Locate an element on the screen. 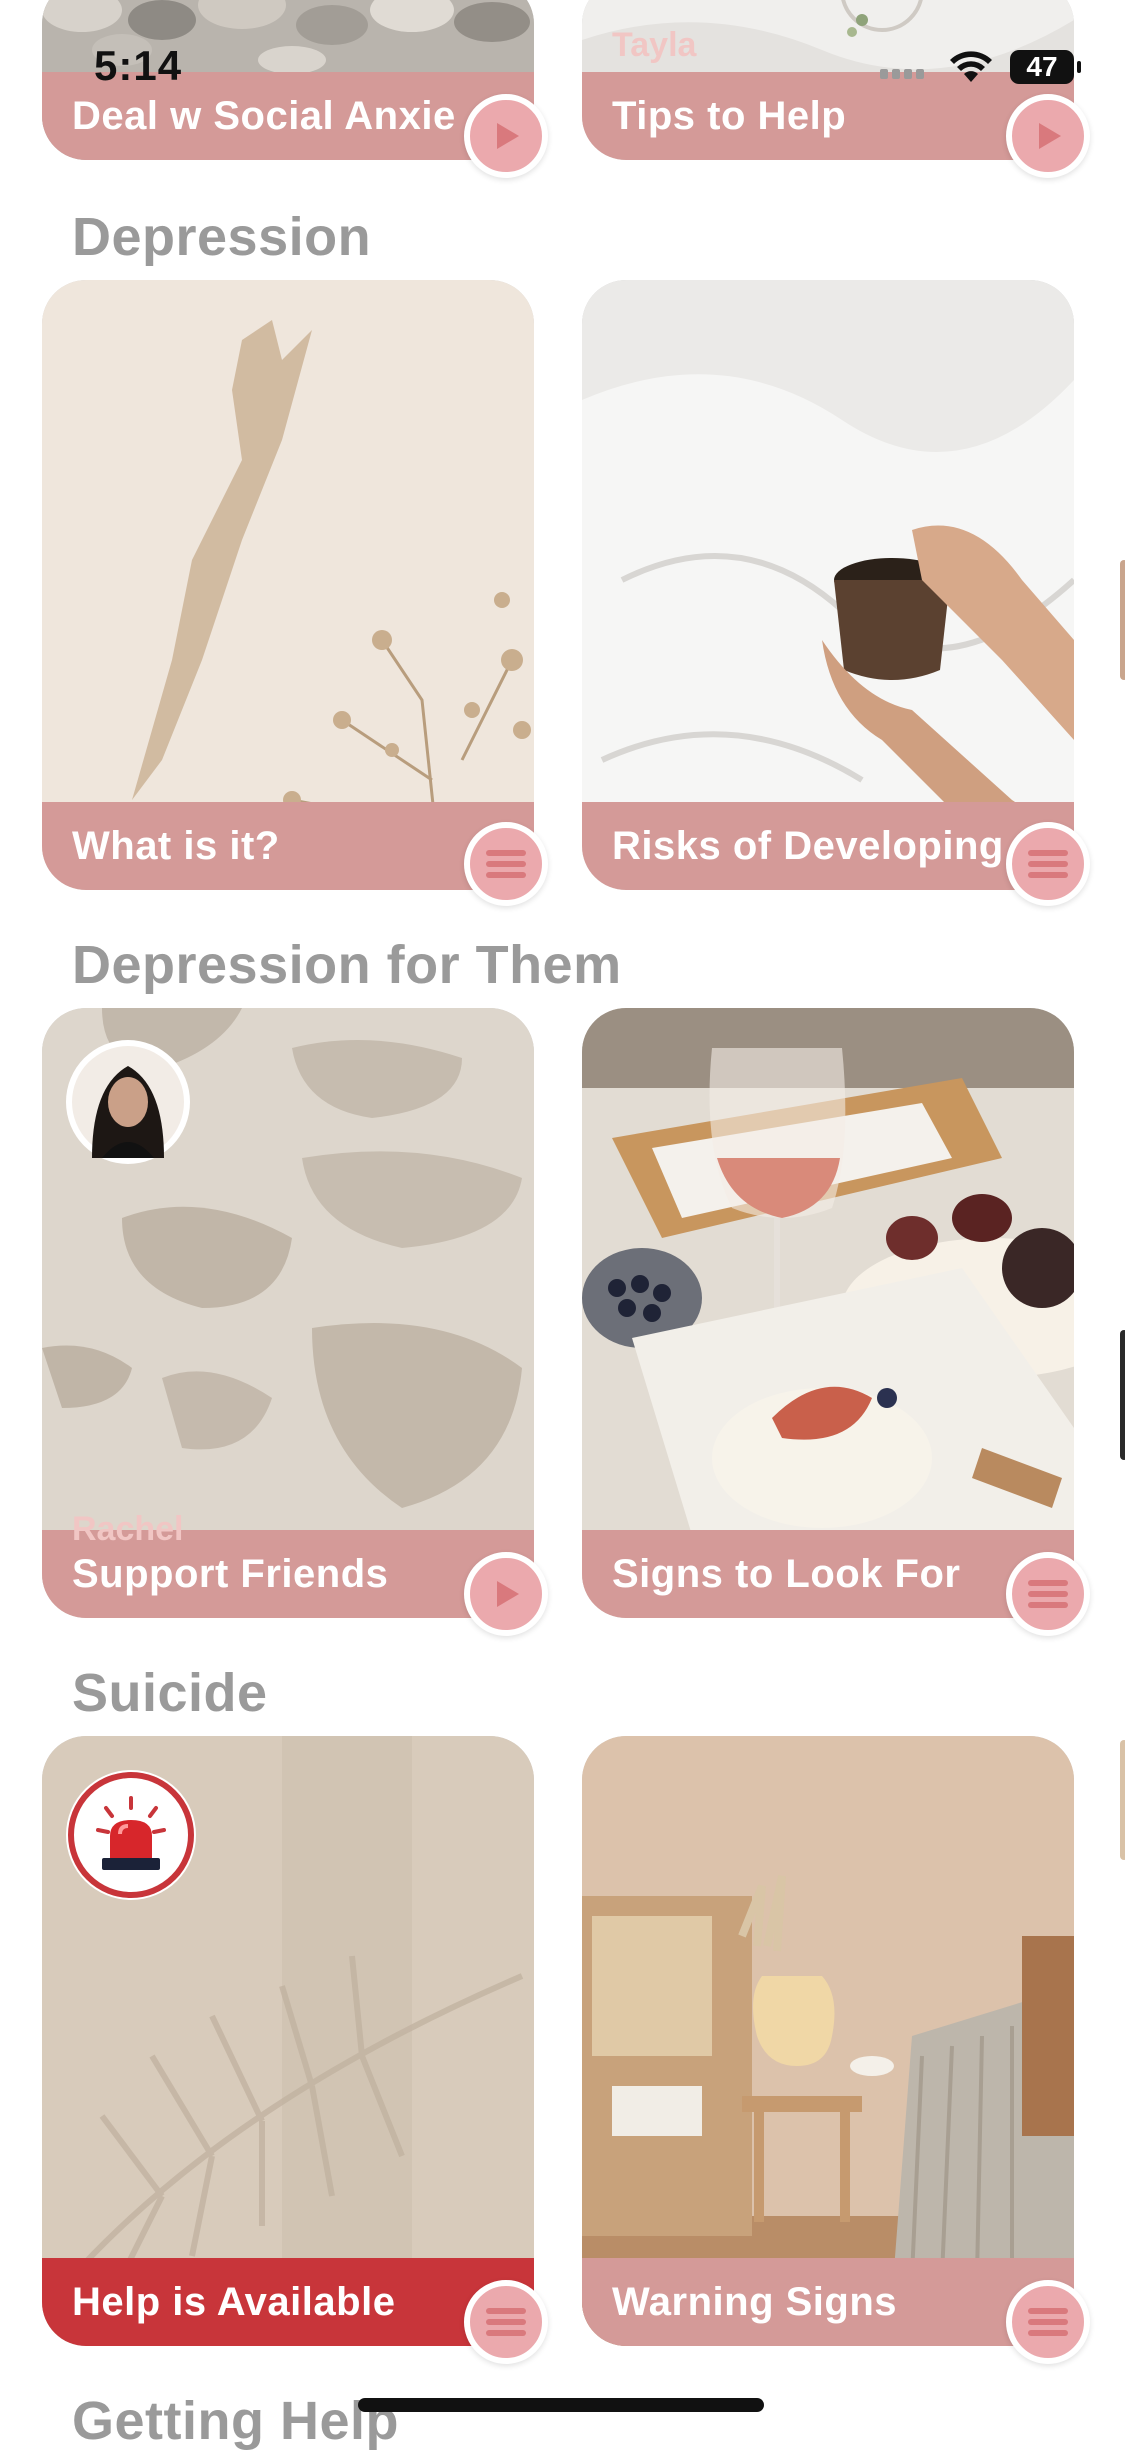 Image resolution: width=1125 pixels, height=2452 pixels. shadow-plant-image is located at coordinates (288, 585).